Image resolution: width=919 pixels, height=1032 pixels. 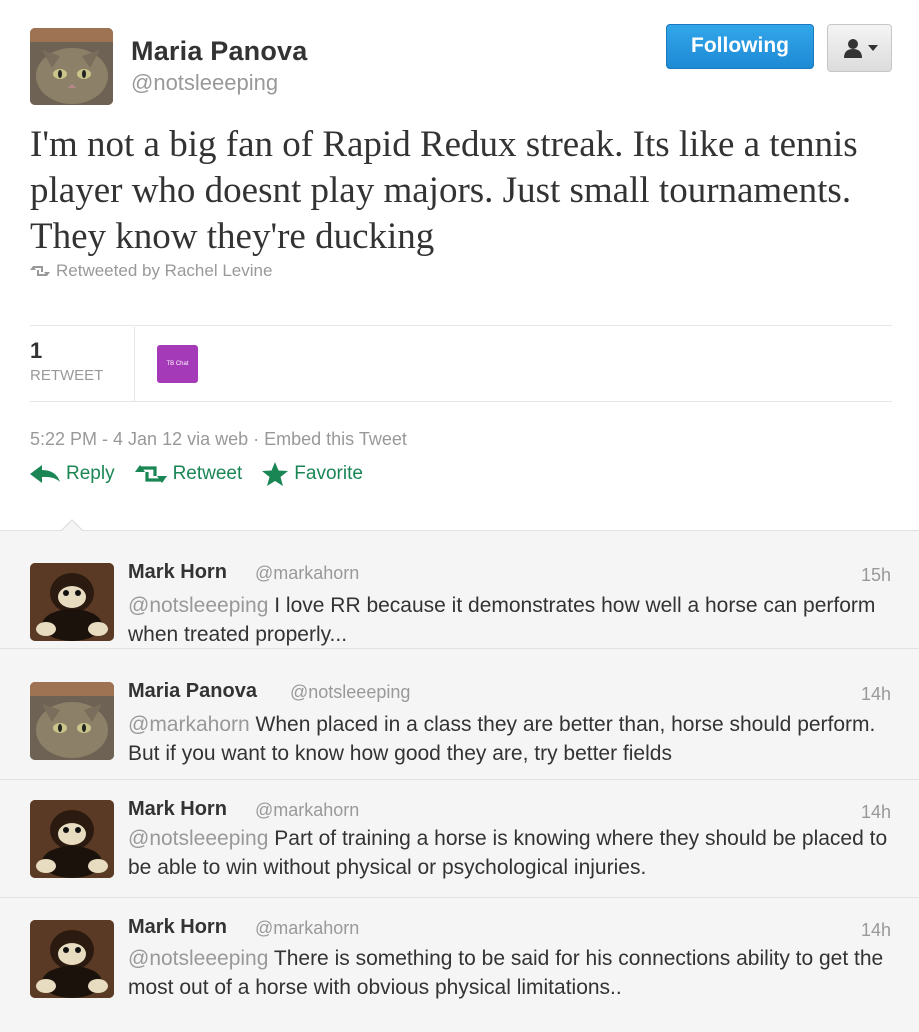 I want to click on reply-author-handle: @notsleeeping, so click(x=350, y=692).